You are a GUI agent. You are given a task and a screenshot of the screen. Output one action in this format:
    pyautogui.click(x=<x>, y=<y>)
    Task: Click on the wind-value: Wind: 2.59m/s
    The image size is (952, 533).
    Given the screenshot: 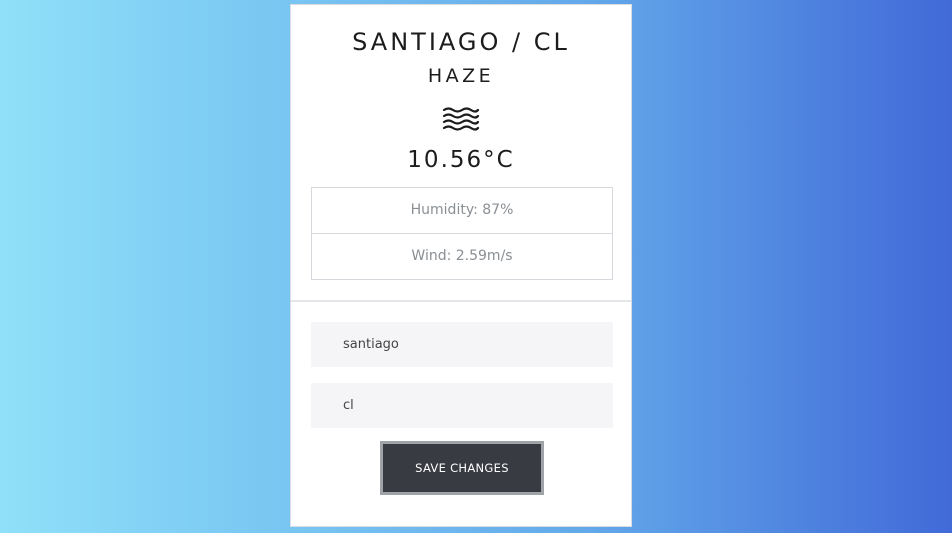 What is the action you would take?
    pyautogui.click(x=462, y=256)
    